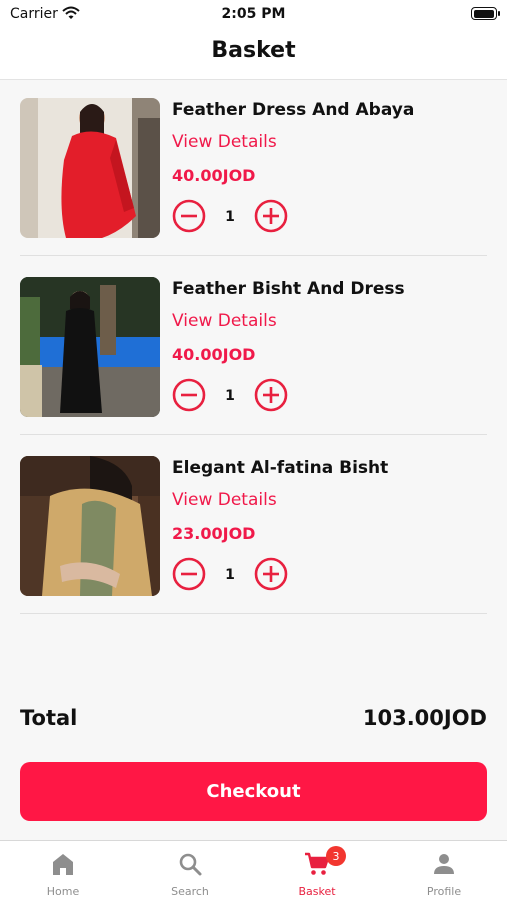  What do you see at coordinates (49, 718) in the screenshot?
I see `total-label: Total` at bounding box center [49, 718].